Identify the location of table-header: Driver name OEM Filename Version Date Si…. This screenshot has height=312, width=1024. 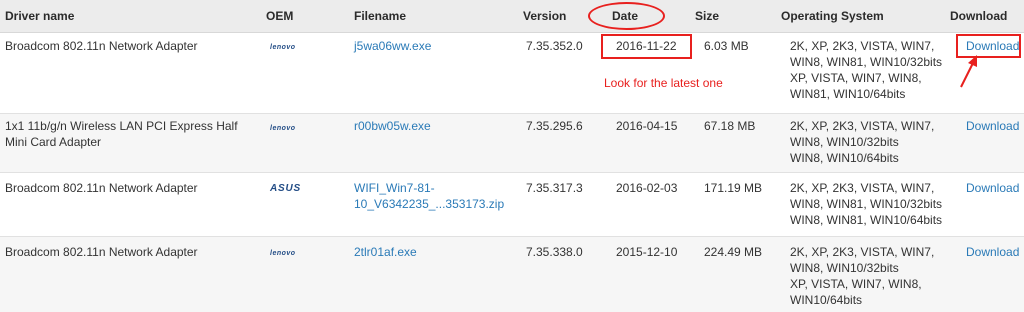
(512, 16).